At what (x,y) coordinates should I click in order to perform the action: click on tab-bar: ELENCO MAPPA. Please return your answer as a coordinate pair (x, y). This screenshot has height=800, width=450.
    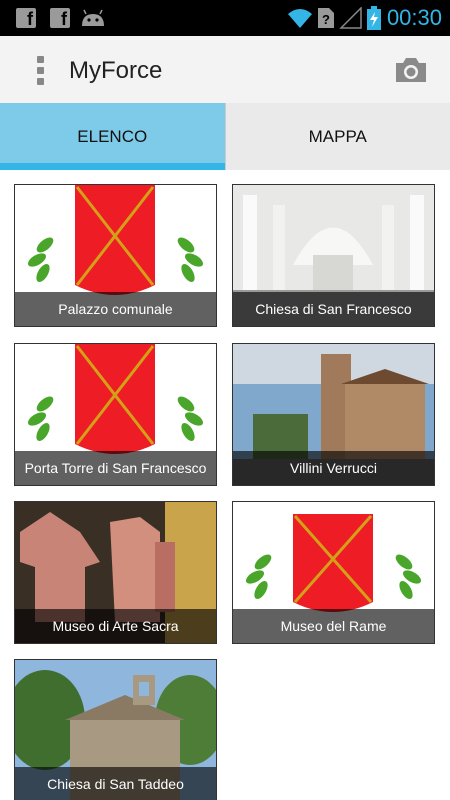
    Looking at the image, I should click on (225, 136).